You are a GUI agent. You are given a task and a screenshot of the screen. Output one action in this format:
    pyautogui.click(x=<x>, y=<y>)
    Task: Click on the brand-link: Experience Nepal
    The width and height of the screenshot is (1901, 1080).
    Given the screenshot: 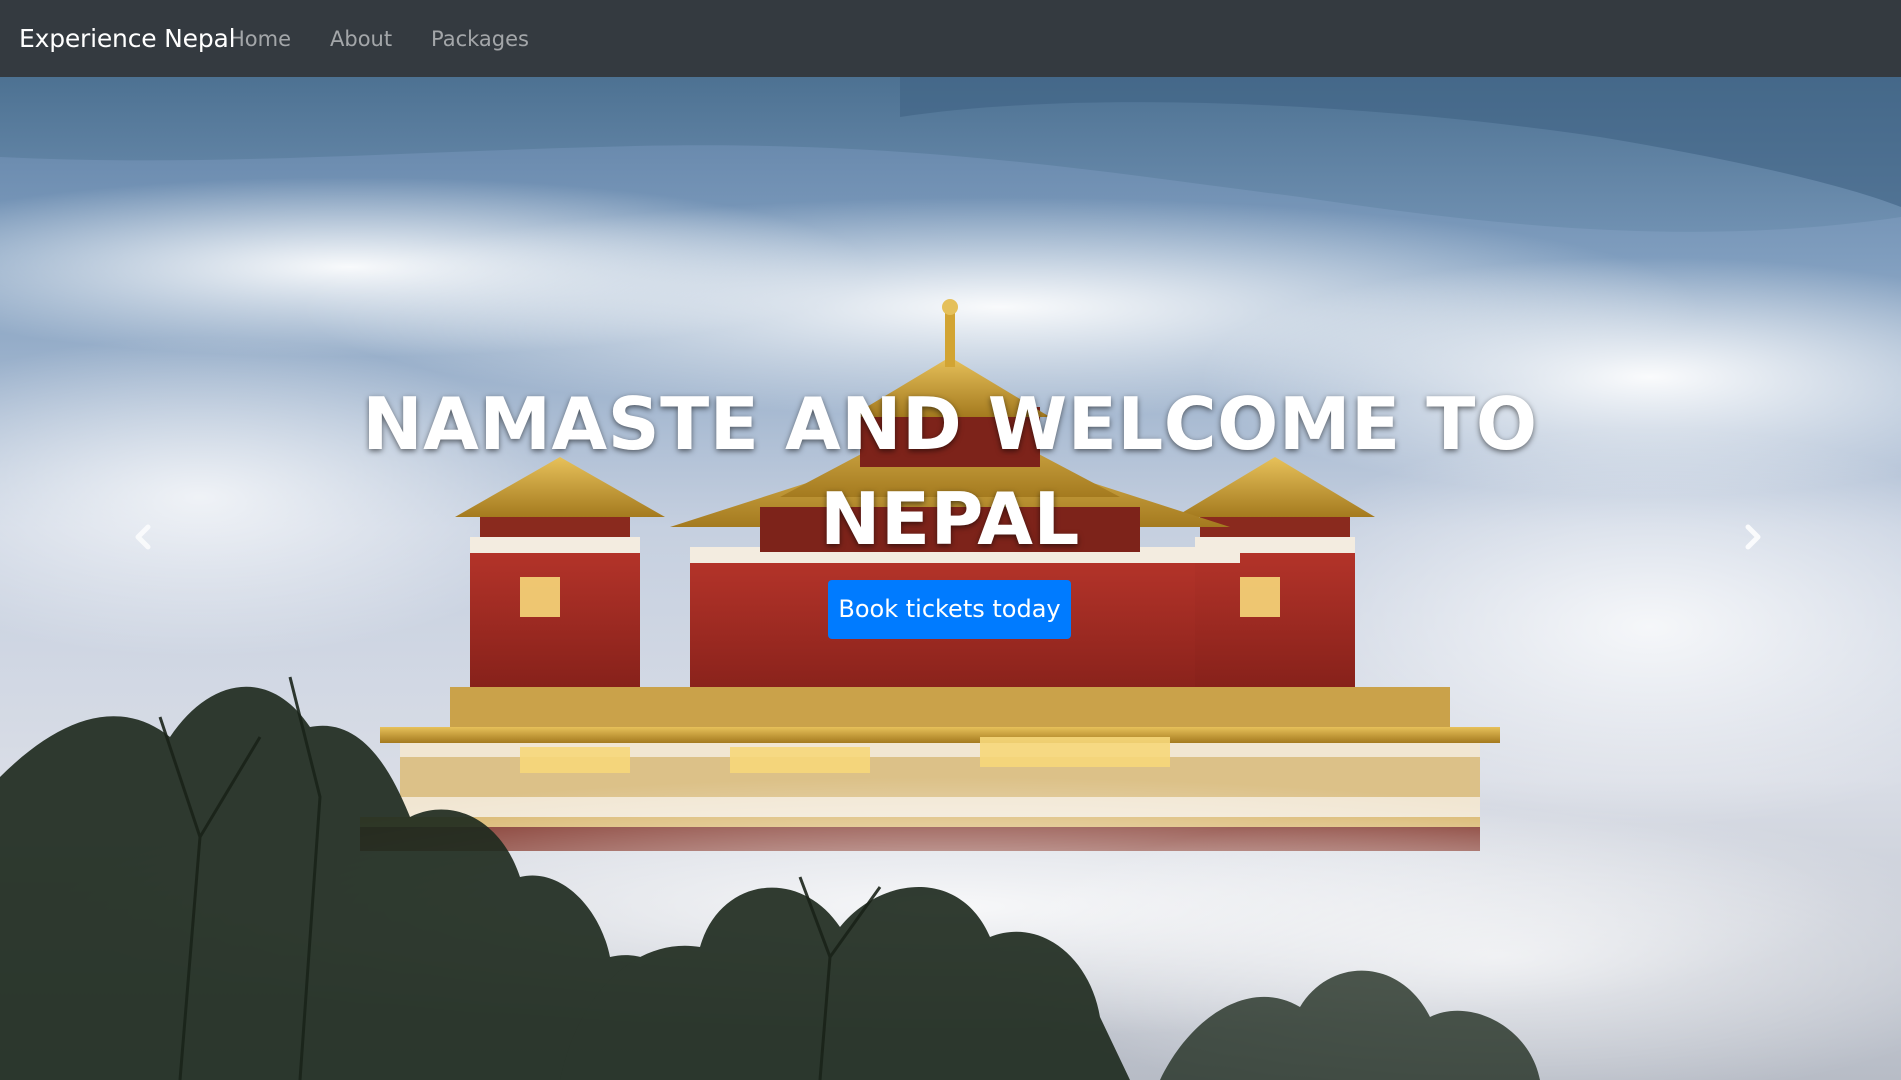 What is the action you would take?
    pyautogui.click(x=127, y=38)
    